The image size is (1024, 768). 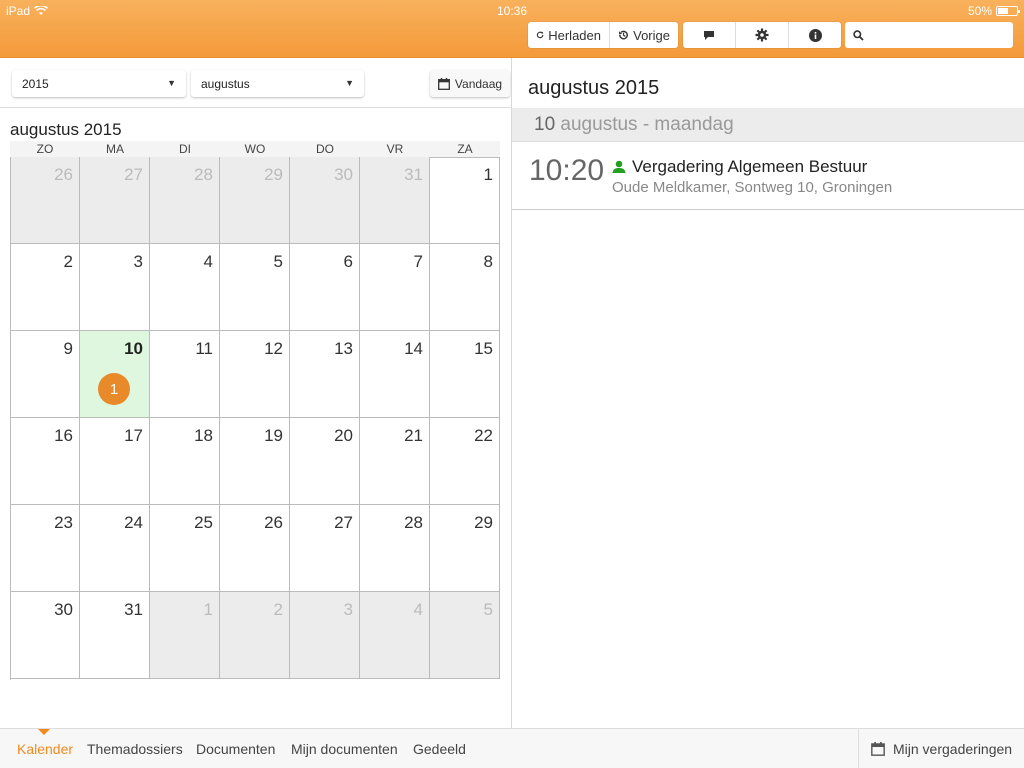 I want to click on history-icon, so click(x=623, y=35).